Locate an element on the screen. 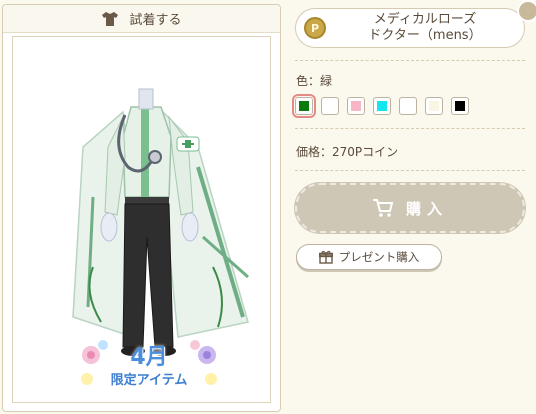  color-swatch-cyan is located at coordinates (382, 106).